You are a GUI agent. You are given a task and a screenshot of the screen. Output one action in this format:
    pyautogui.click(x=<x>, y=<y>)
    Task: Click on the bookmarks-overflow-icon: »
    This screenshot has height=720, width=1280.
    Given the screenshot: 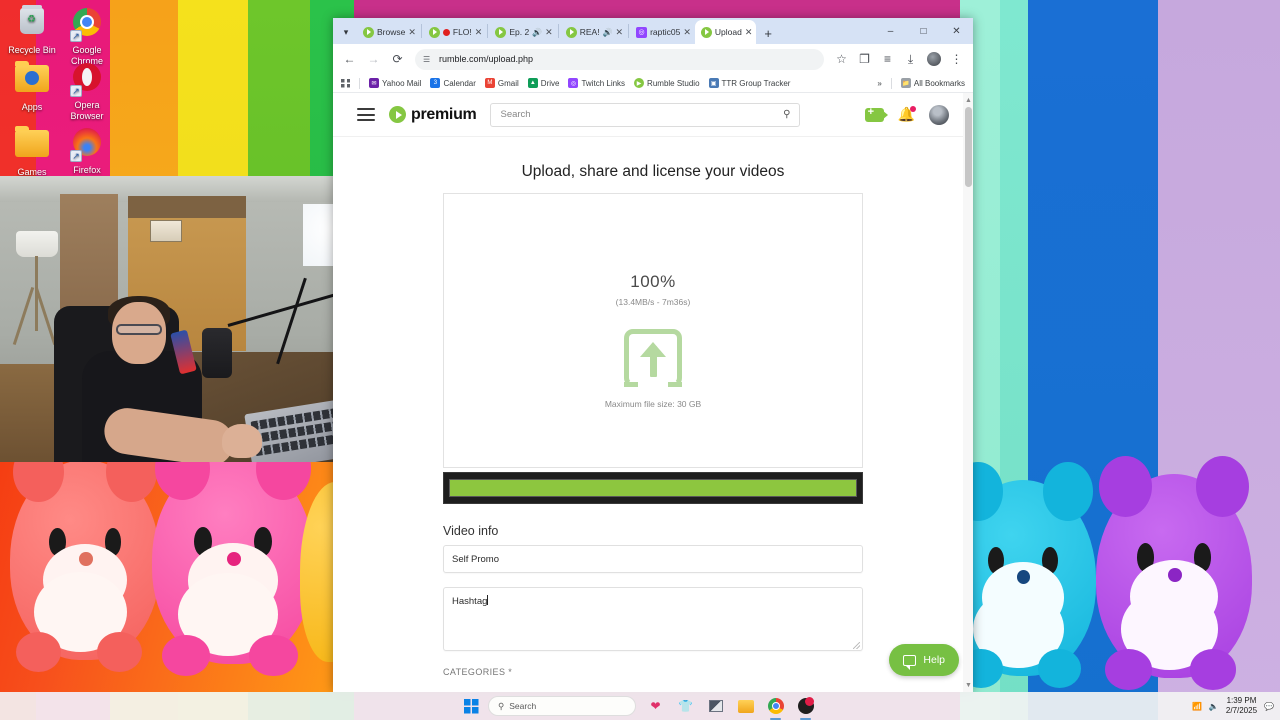 What is the action you would take?
    pyautogui.click(x=879, y=83)
    